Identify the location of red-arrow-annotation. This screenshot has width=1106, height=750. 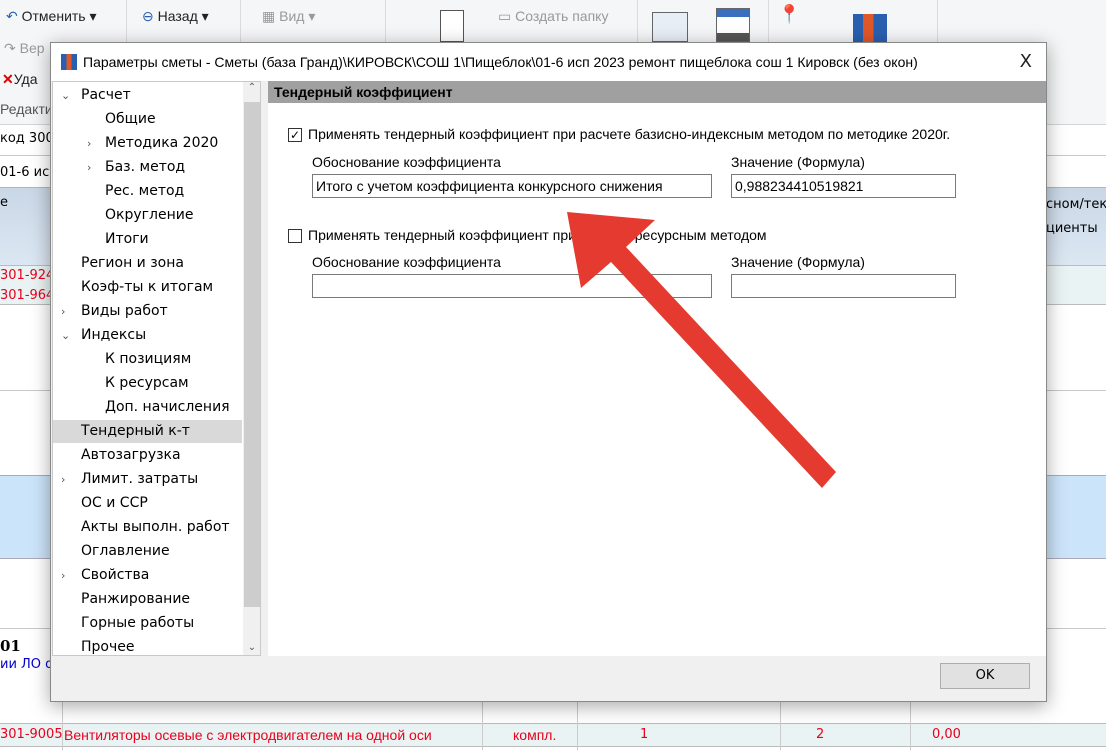
(701, 350).